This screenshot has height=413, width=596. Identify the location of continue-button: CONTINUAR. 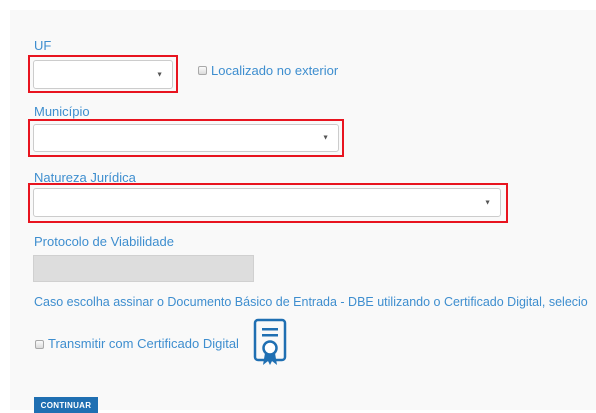
(66, 405).